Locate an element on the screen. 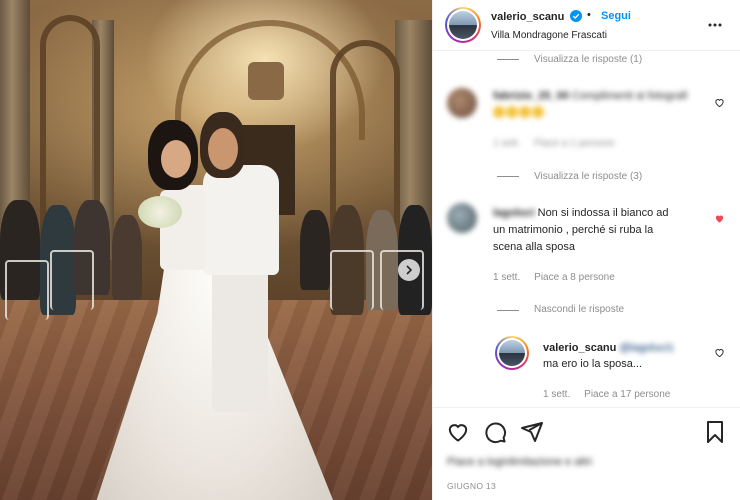  likes-summary: Piace a loginlimitazione e altri is located at coordinates (519, 462).